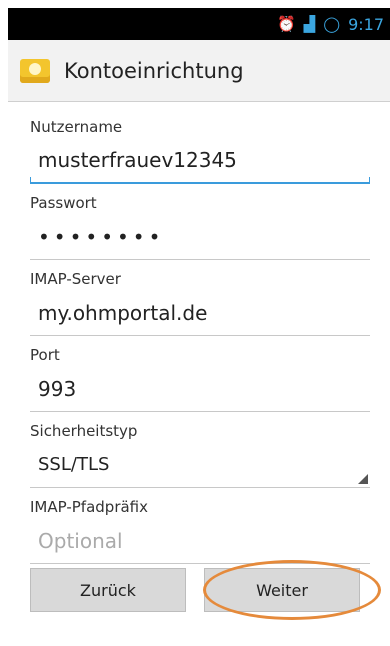 Image resolution: width=390 pixels, height=646 pixels. Describe the element at coordinates (200, 389) in the screenshot. I see `port-field: 993` at that location.